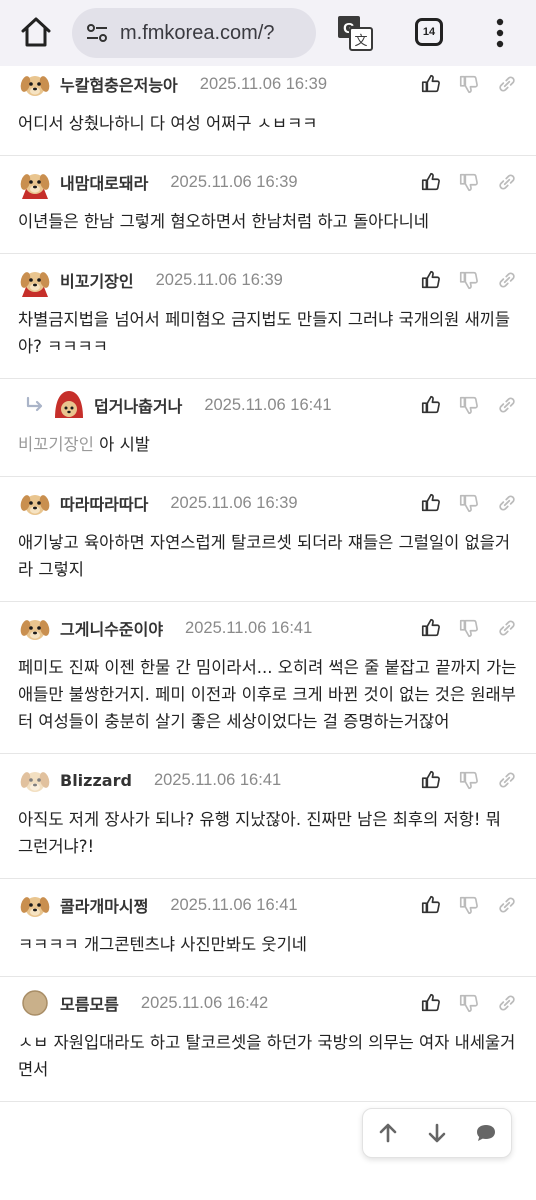 The height and width of the screenshot is (1200, 536). Describe the element at coordinates (89, 1003) in the screenshot. I see `comment-author: 모름모름` at that location.